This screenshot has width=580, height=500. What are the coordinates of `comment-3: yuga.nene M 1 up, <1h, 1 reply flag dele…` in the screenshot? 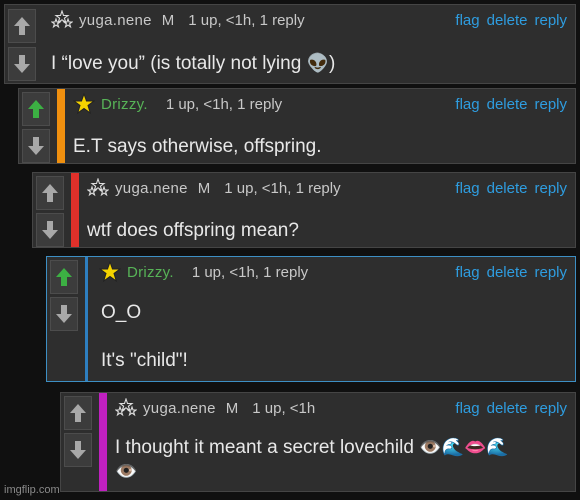 It's located at (304, 210).